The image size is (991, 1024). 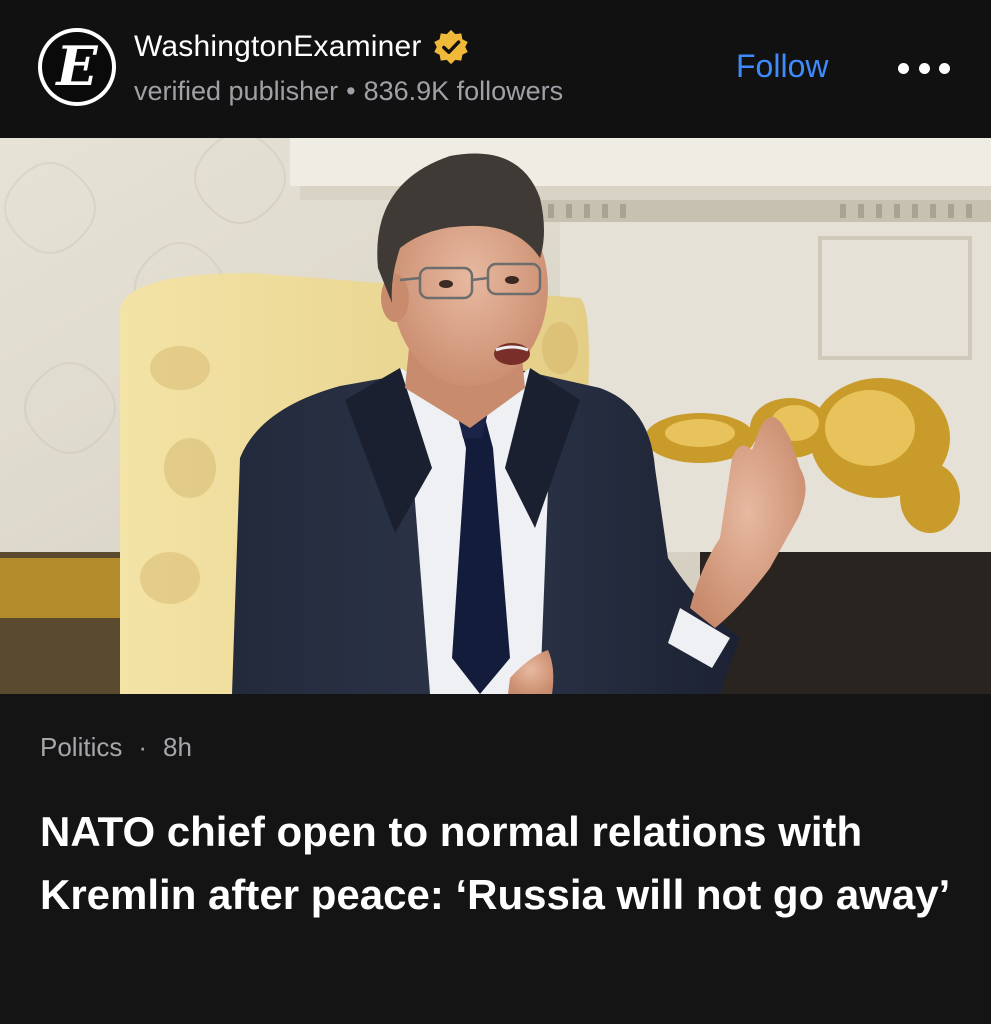 I want to click on publisher-name: WashingtonExaminer, so click(x=278, y=47).